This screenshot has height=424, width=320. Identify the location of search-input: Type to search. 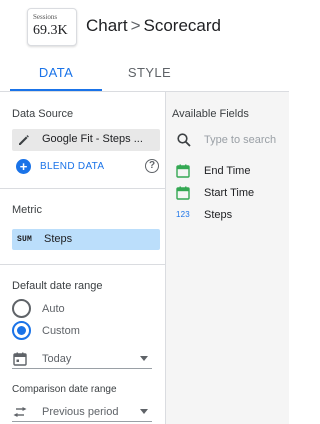
(240, 140).